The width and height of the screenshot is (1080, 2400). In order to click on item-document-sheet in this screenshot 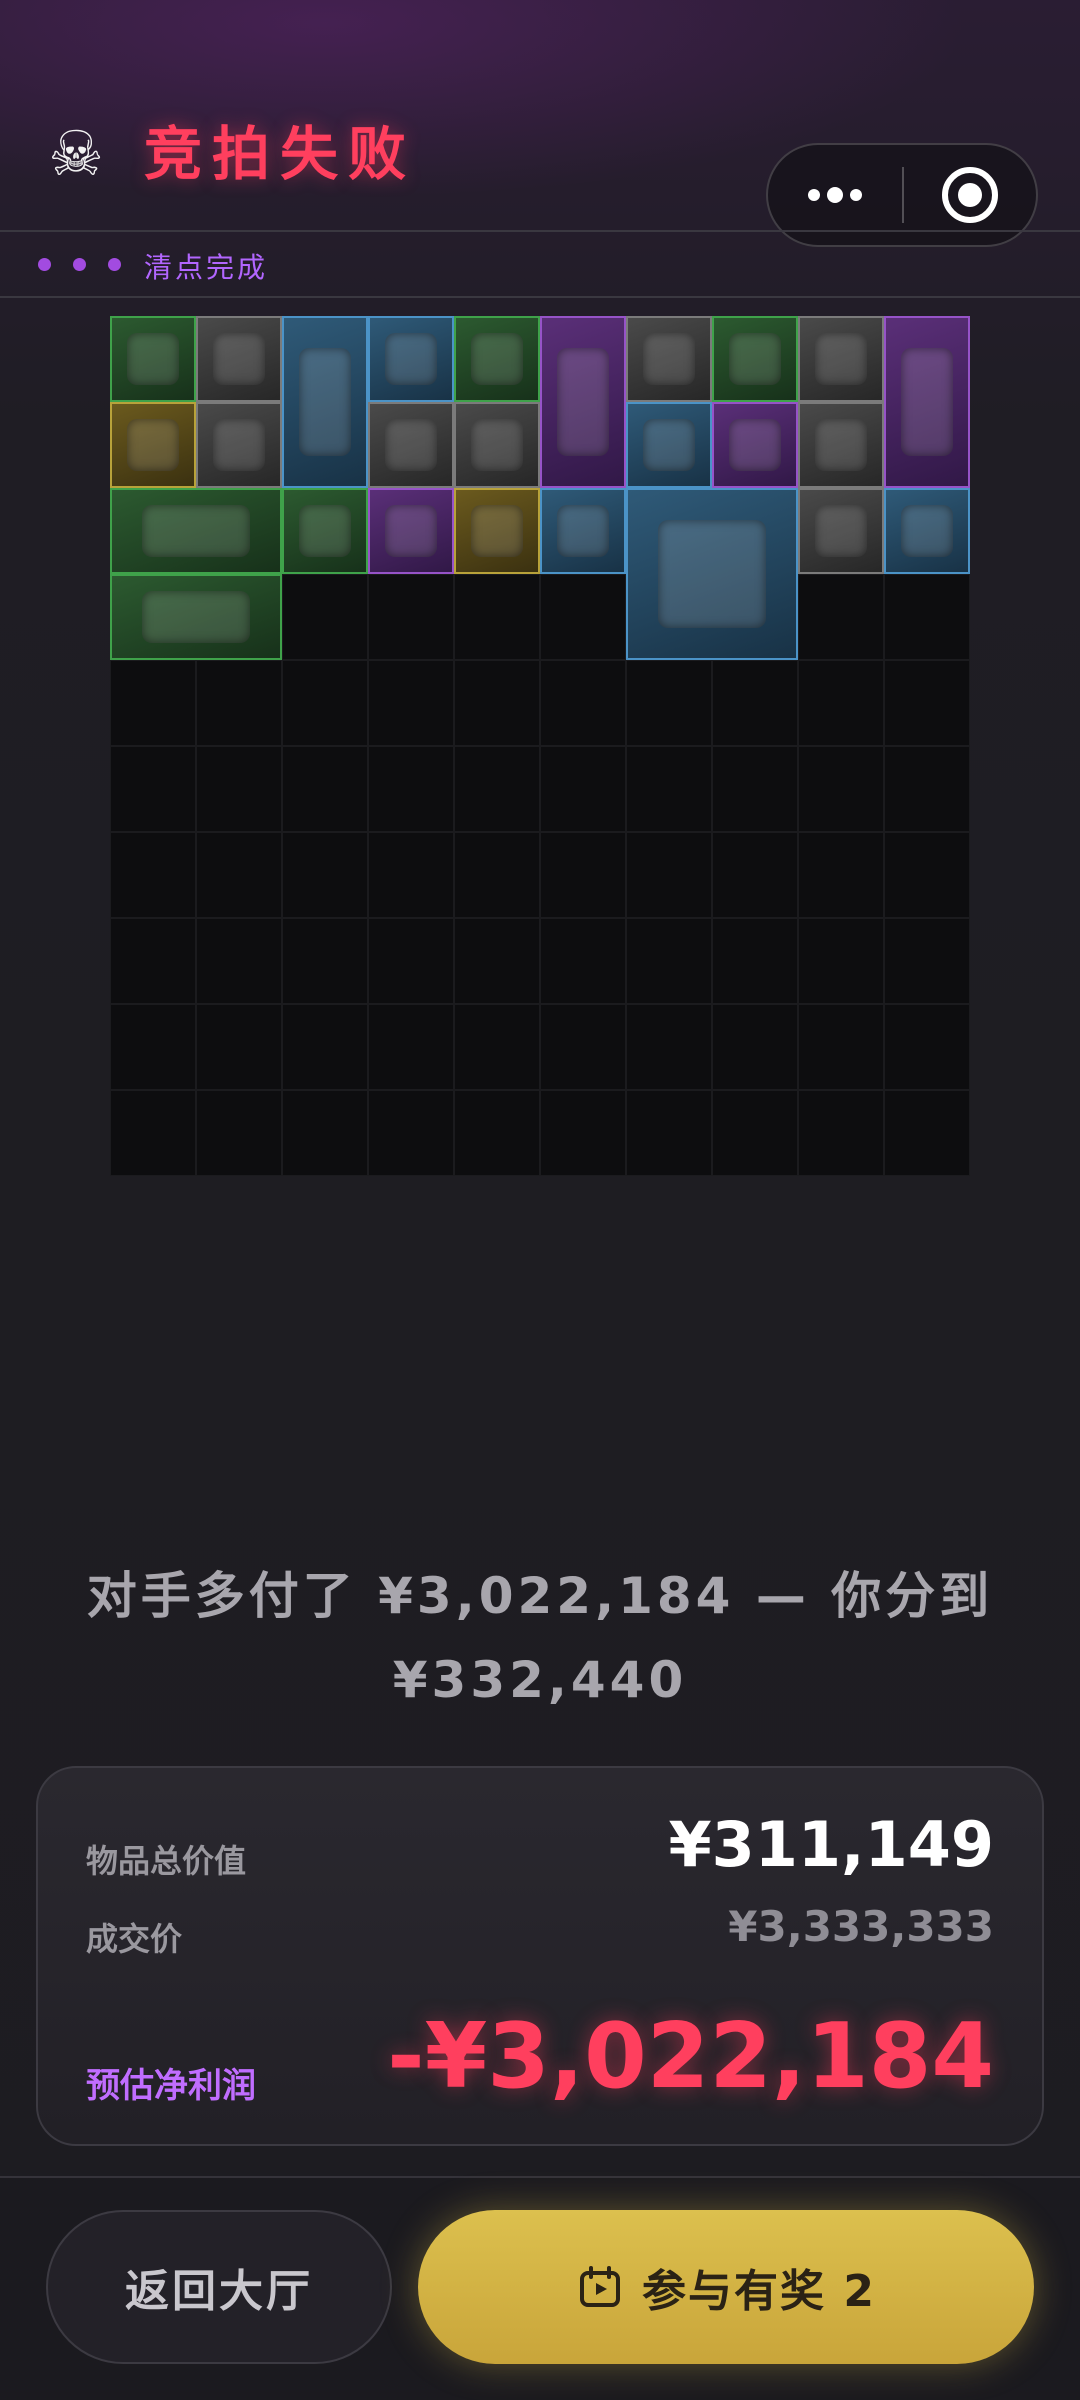, I will do `click(497, 445)`.